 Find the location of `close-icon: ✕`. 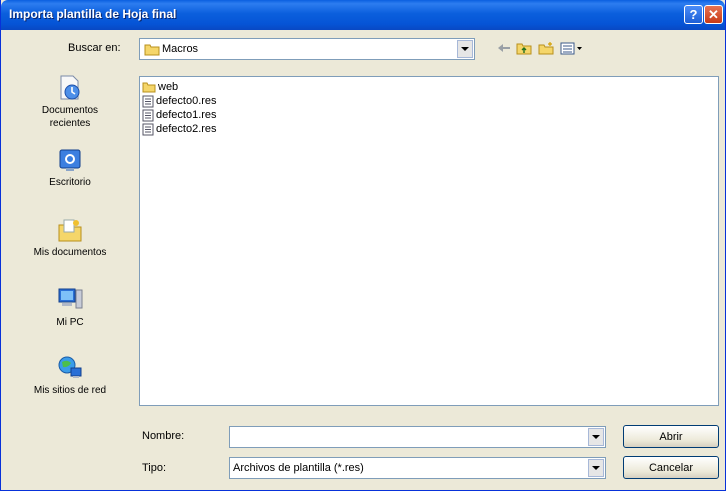

close-icon: ✕ is located at coordinates (713, 14).